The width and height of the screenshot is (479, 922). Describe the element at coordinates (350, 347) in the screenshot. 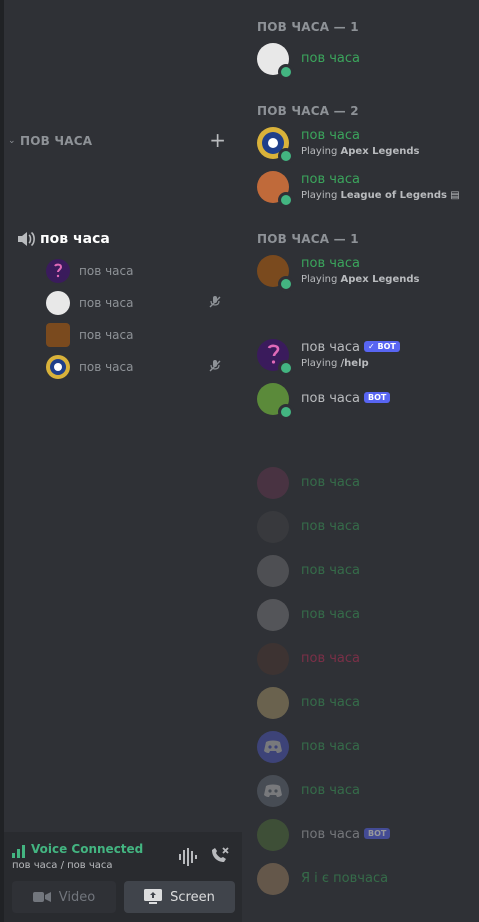

I see `member-name: пов часа ✓ BOT` at that location.